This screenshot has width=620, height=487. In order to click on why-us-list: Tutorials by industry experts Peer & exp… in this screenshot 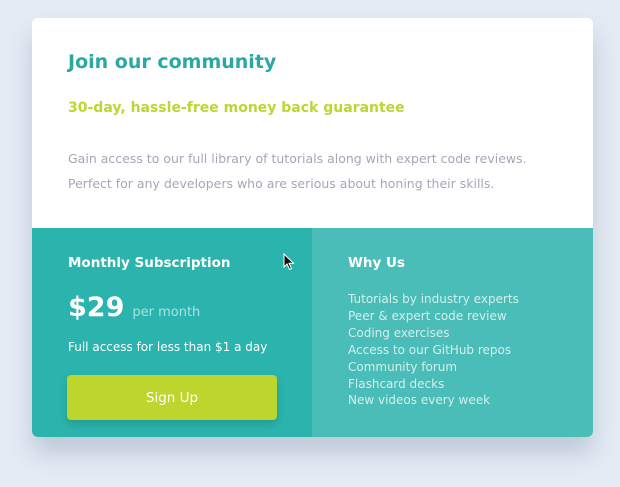, I will do `click(433, 350)`.